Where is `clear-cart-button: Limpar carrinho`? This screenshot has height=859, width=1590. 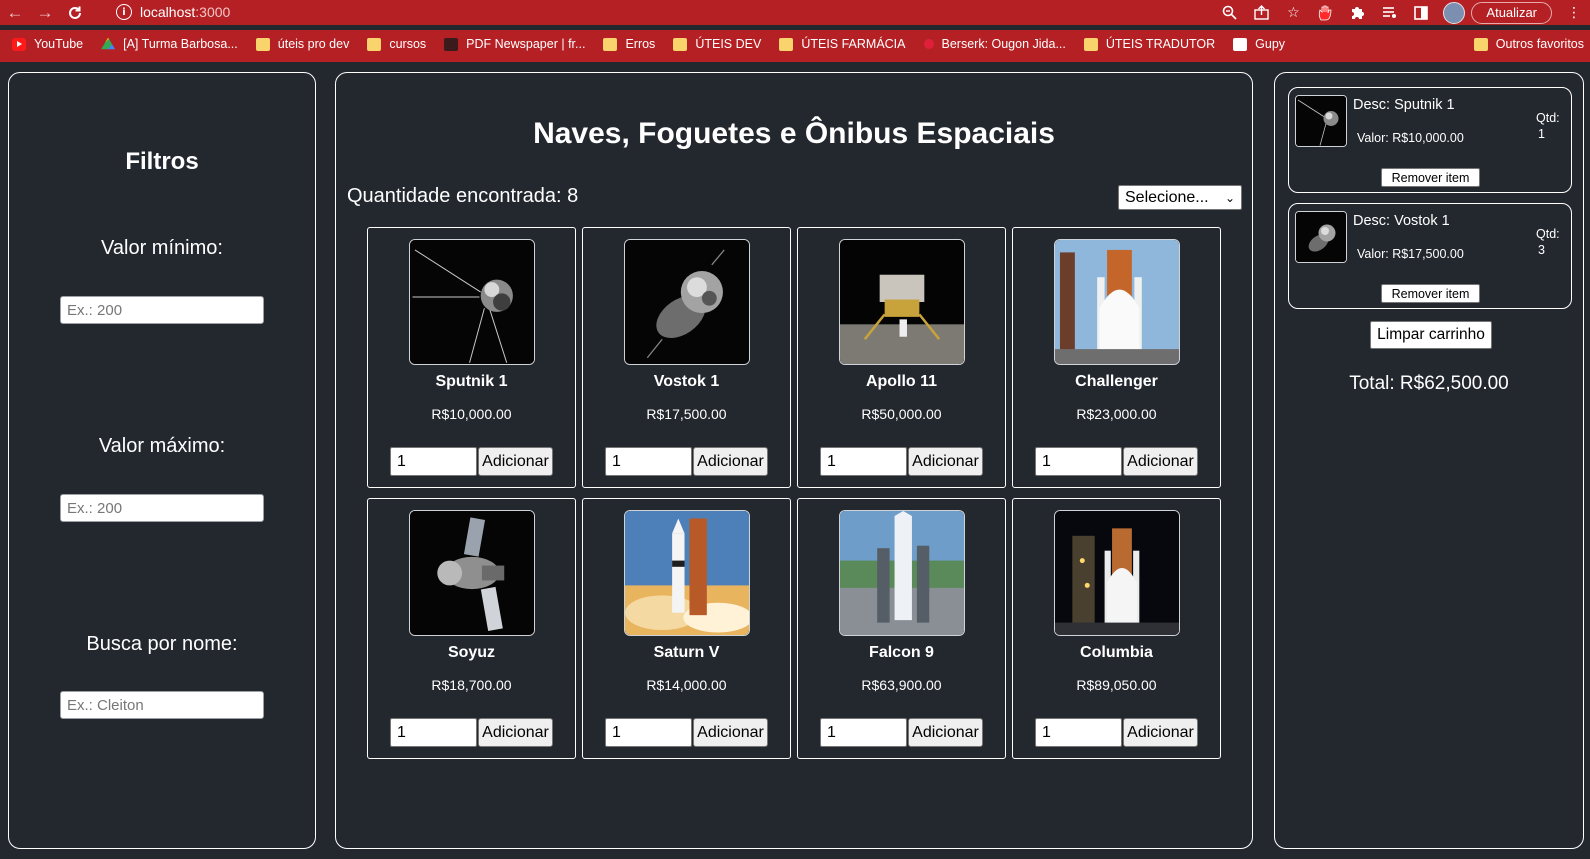
clear-cart-button: Limpar carrinho is located at coordinates (1431, 335).